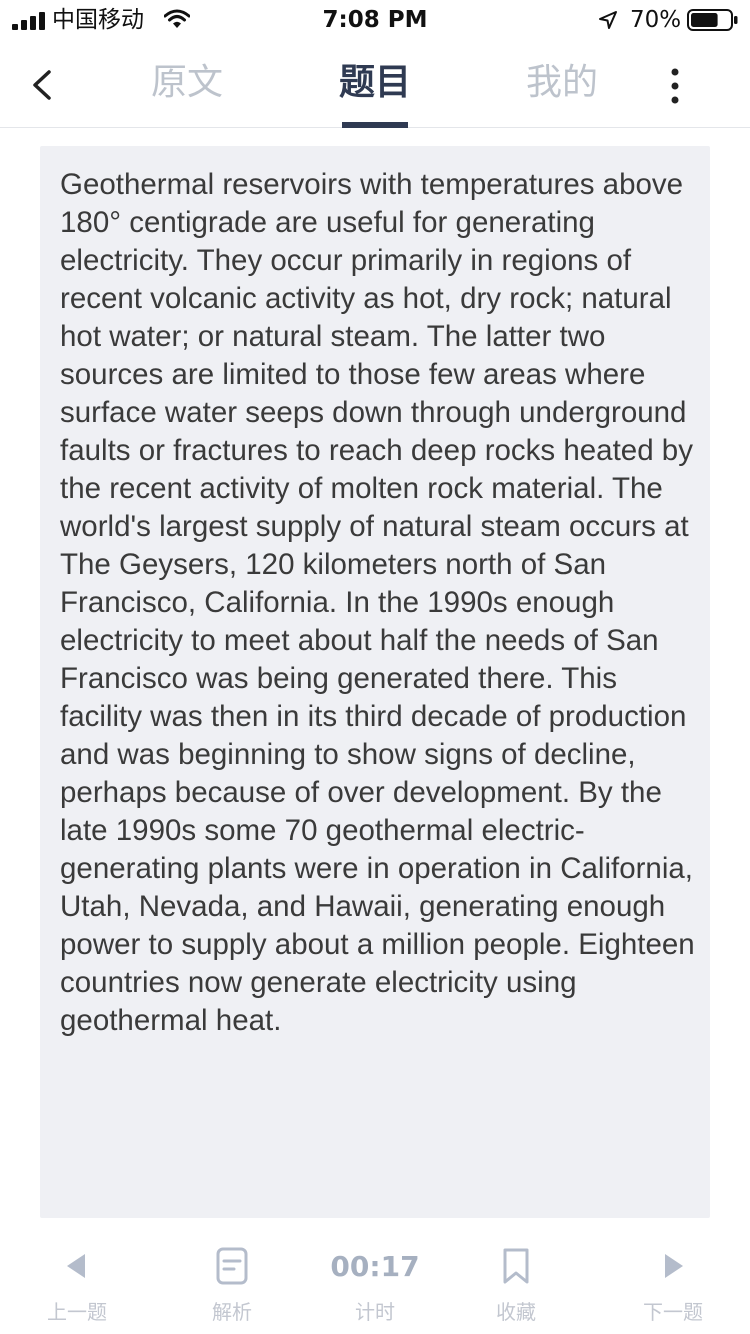 This screenshot has width=750, height=1334. Describe the element at coordinates (77, 1312) in the screenshot. I see `previous-question-label: 上一题` at that location.